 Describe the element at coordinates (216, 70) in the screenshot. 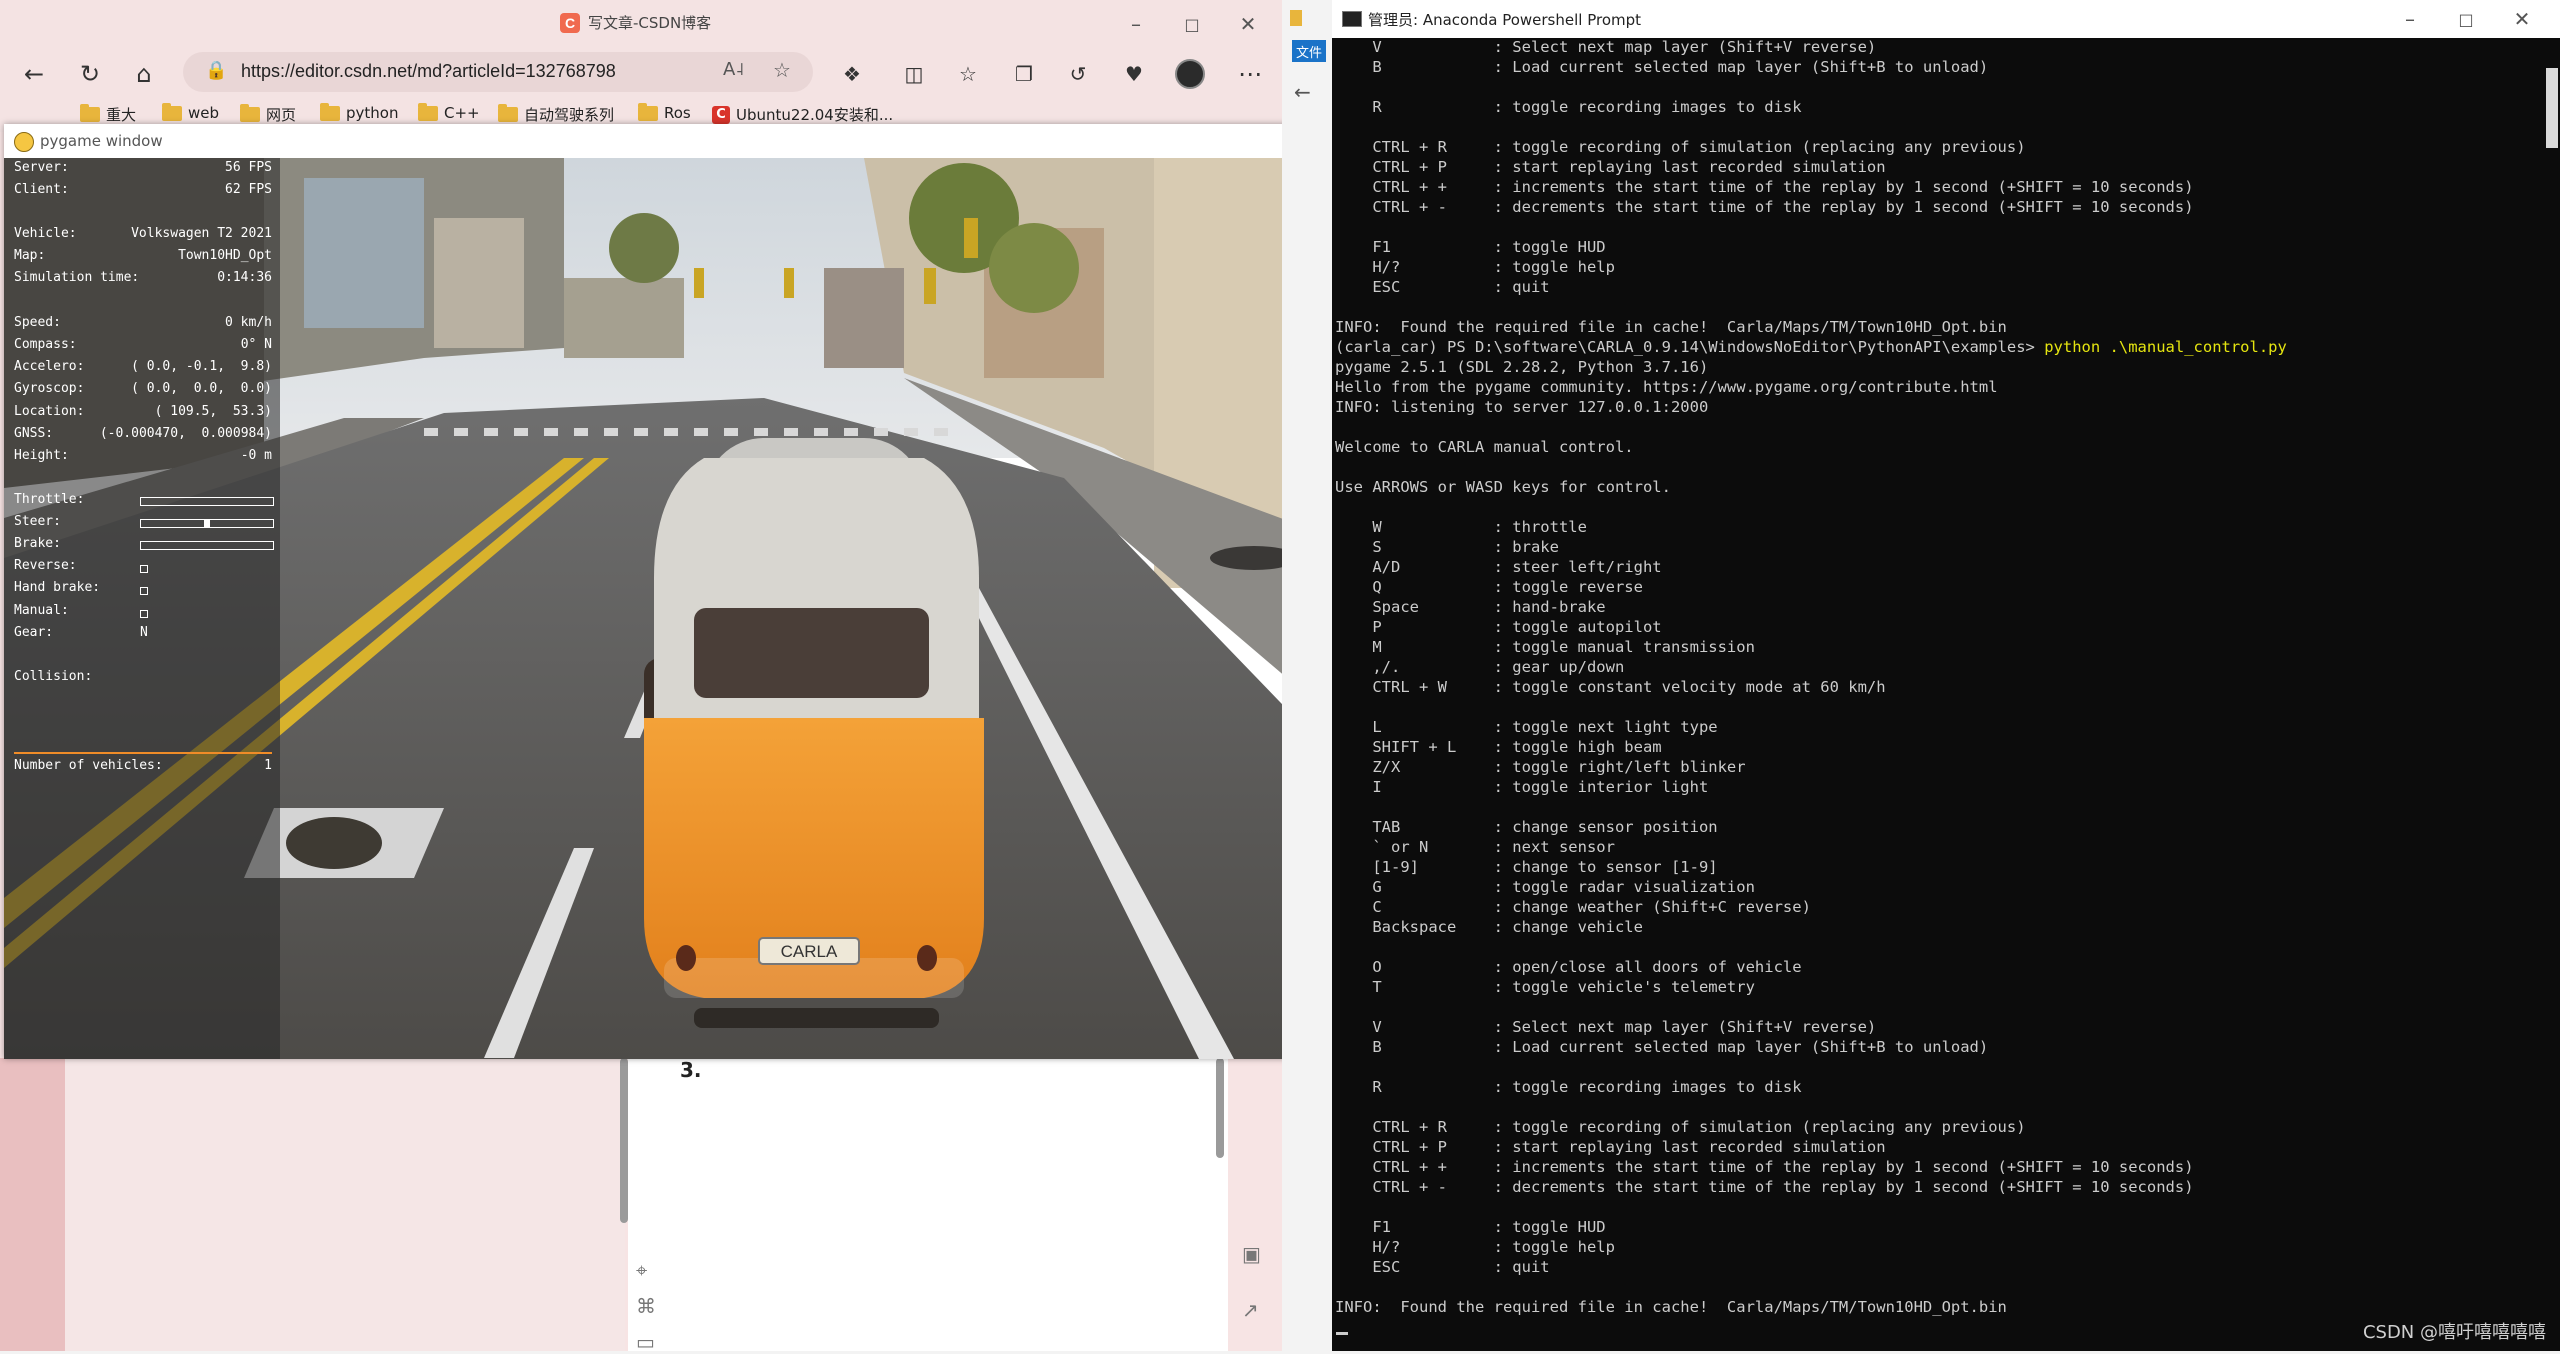

I see `lock-icon: 🔒` at that location.